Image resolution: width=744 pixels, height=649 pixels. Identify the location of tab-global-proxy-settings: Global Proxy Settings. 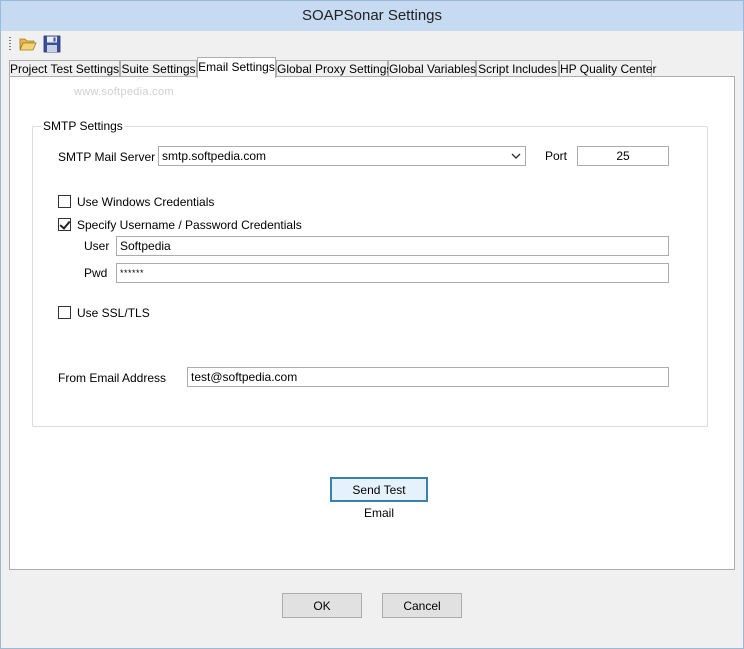
(334, 68).